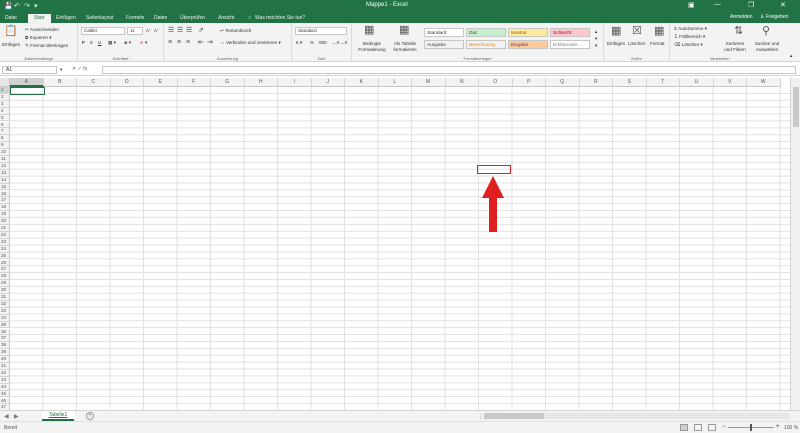 The image size is (800, 433). Describe the element at coordinates (514, 416) in the screenshot. I see `horizontal-scroll-thumb` at that location.